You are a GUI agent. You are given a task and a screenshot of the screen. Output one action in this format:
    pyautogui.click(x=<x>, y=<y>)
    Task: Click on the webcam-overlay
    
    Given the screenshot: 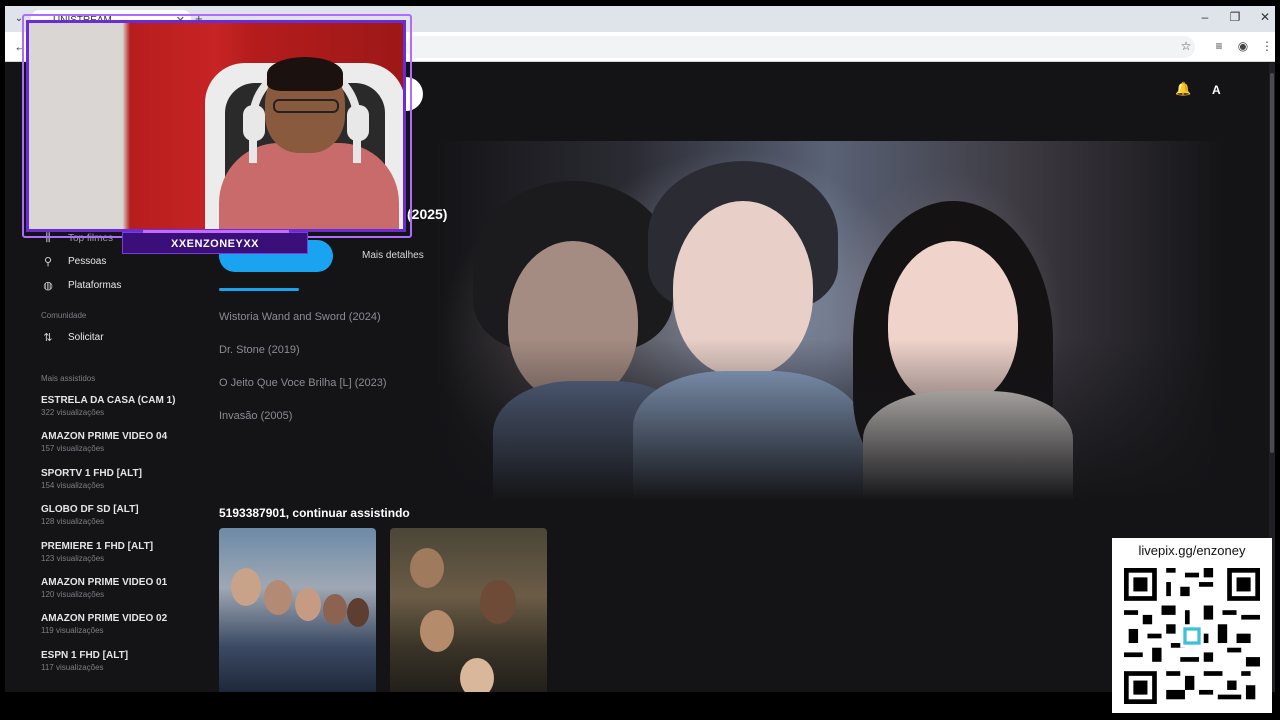 What is the action you would take?
    pyautogui.click(x=216, y=126)
    